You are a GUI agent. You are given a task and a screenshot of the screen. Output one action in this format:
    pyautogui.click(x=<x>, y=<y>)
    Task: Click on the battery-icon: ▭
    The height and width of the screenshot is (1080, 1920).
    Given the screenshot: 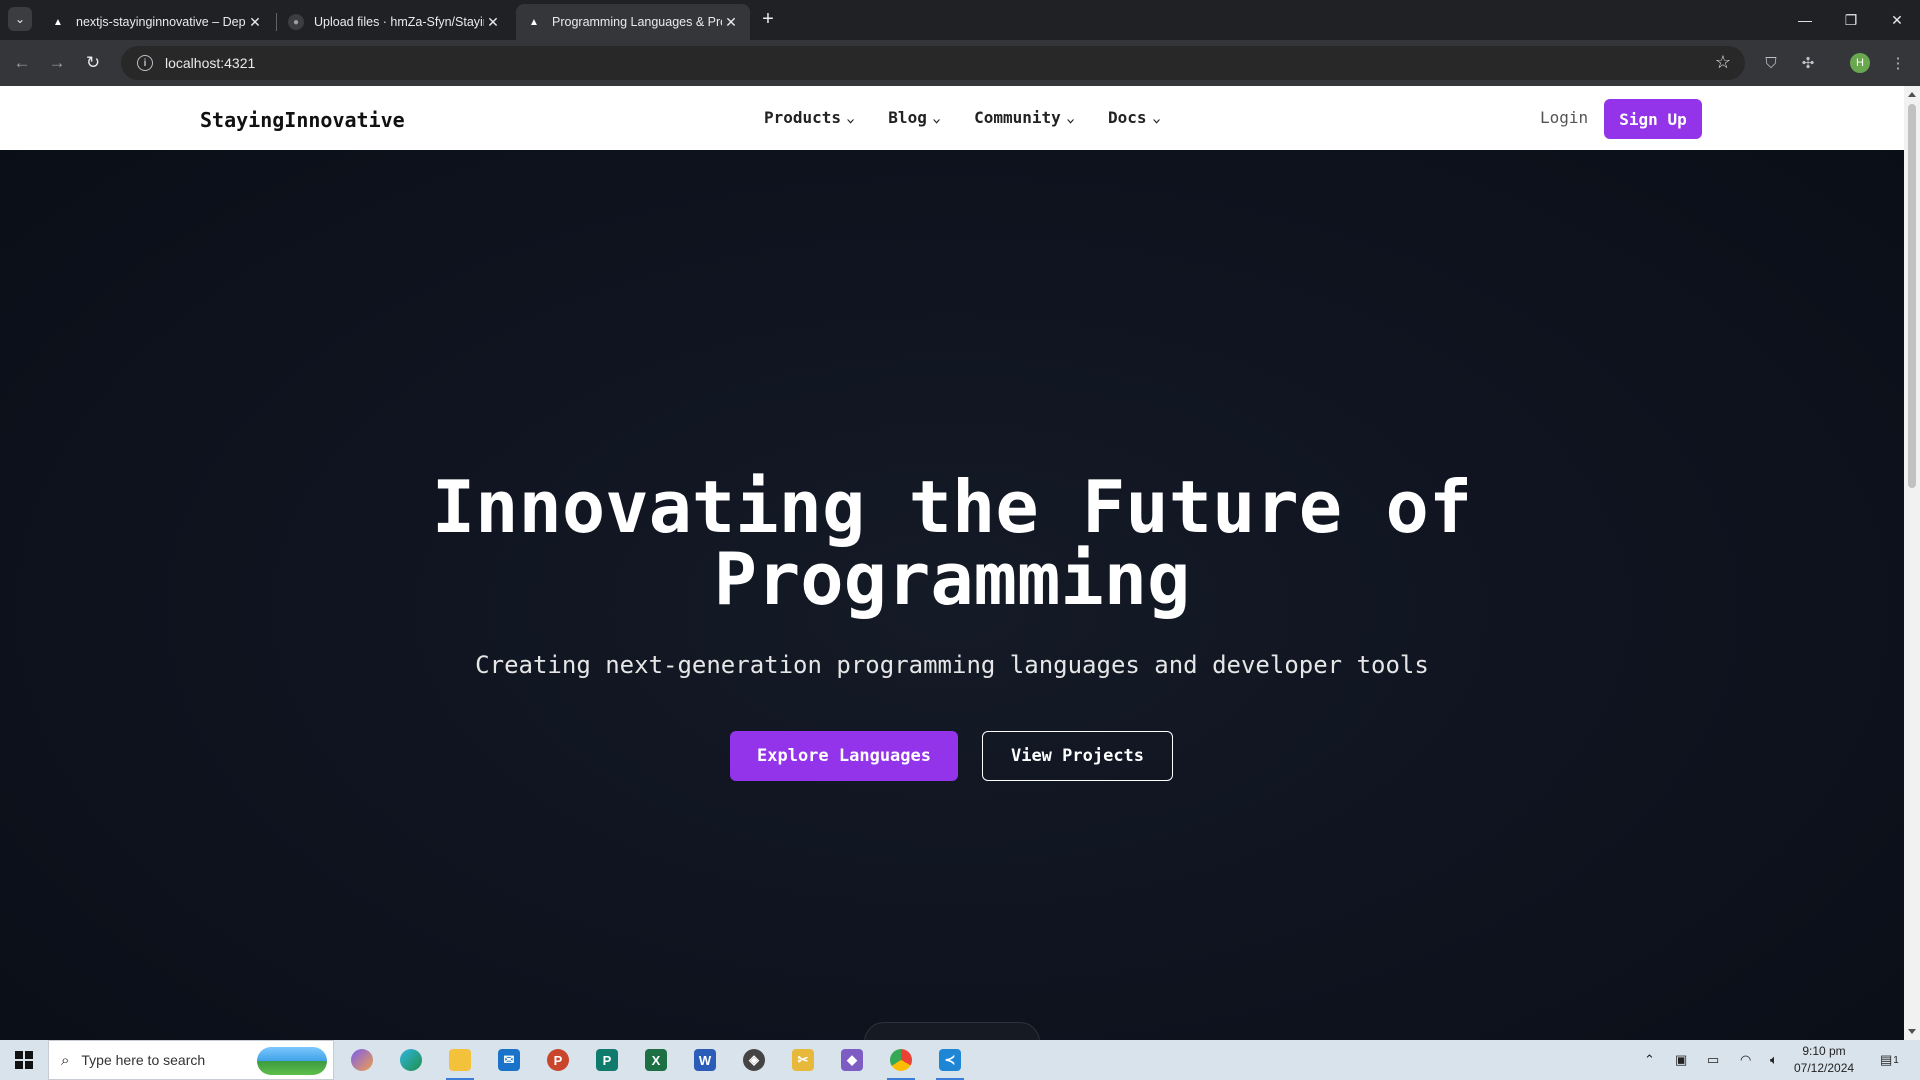 What is the action you would take?
    pyautogui.click(x=1713, y=1060)
    